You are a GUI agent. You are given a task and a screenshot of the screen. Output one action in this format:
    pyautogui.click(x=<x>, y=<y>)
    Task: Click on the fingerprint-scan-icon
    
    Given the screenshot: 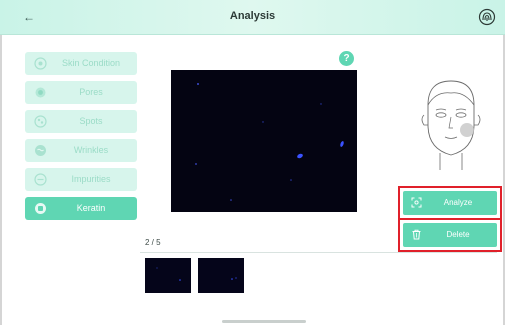 What is the action you would take?
    pyautogui.click(x=487, y=17)
    